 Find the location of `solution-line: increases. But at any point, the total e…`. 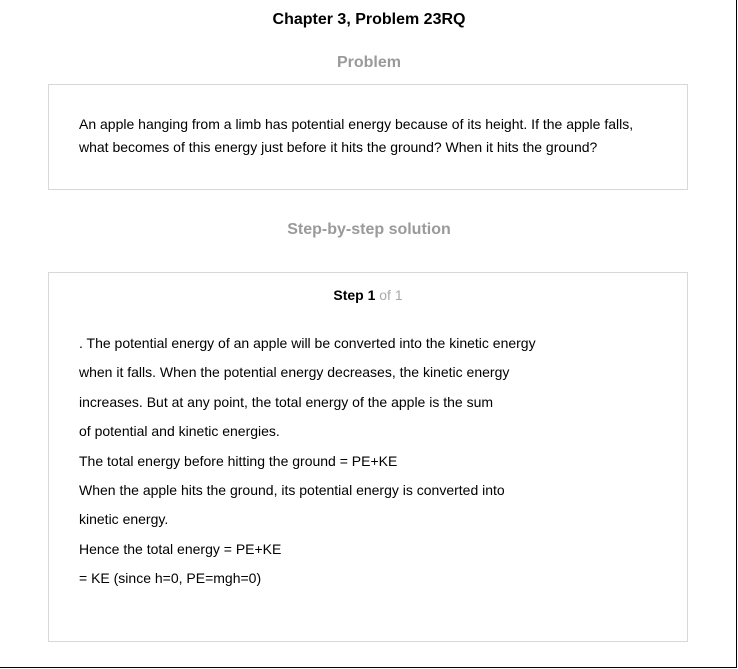

solution-line: increases. But at any point, the total e… is located at coordinates (286, 401).